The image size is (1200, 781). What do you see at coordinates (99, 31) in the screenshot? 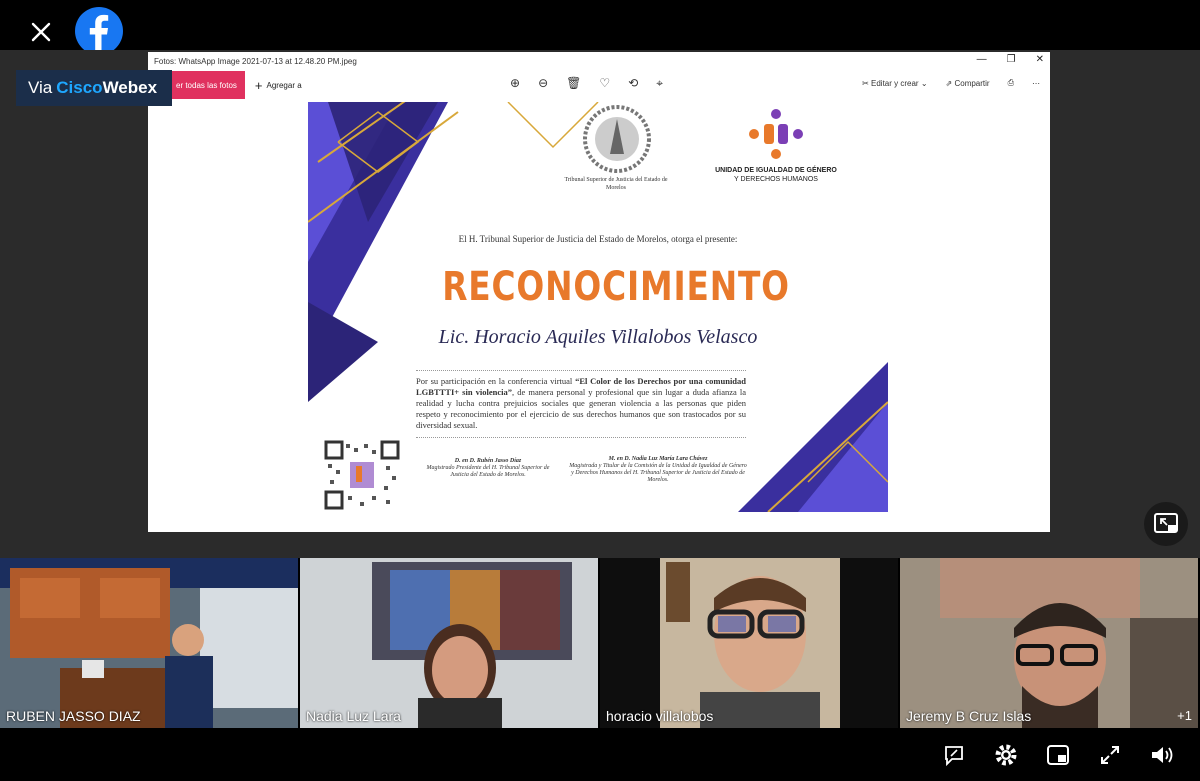
I see `facebook-icon` at bounding box center [99, 31].